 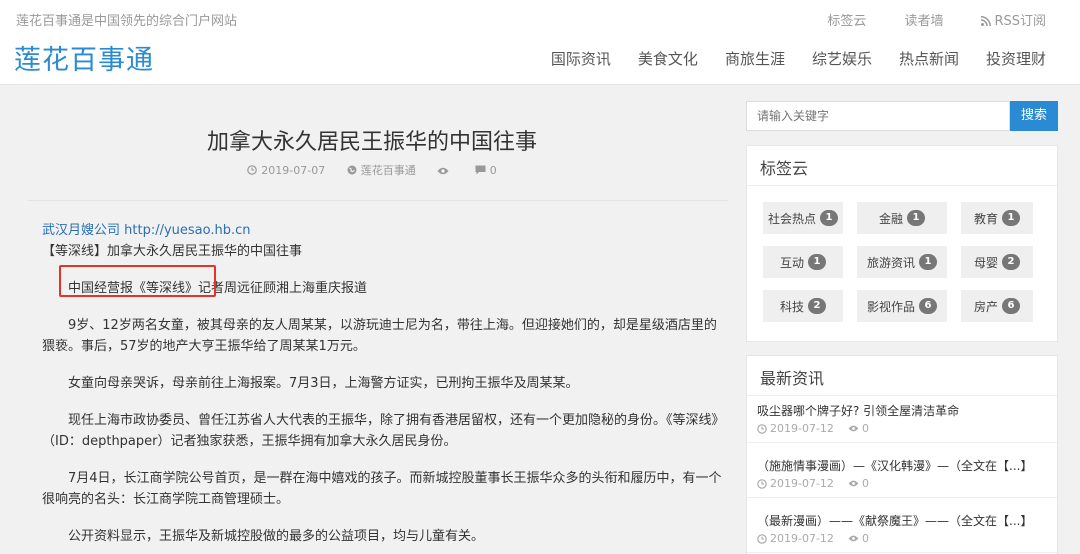 What do you see at coordinates (890, 262) in the screenshot?
I see `tag-label: 旅游资讯` at bounding box center [890, 262].